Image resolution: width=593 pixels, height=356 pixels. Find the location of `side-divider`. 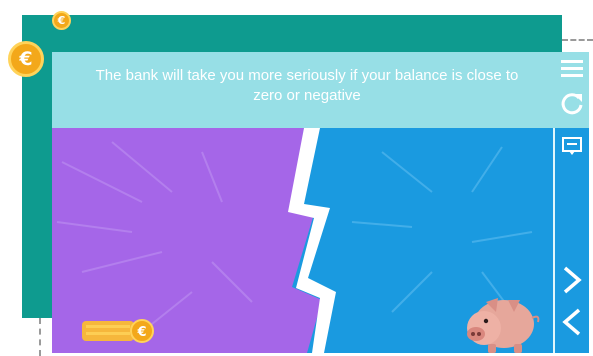

side-divider is located at coordinates (554, 240).